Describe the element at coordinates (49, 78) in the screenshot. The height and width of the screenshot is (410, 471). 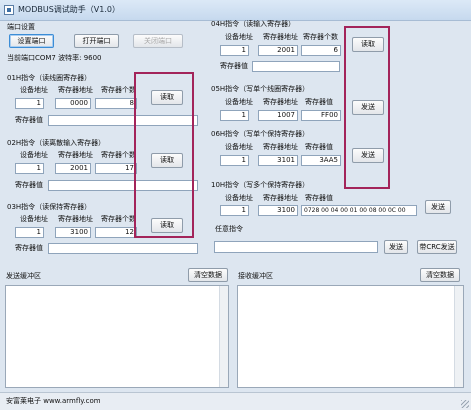
I see `fc01-title: 01H指令（读线圈寄存器）` at that location.